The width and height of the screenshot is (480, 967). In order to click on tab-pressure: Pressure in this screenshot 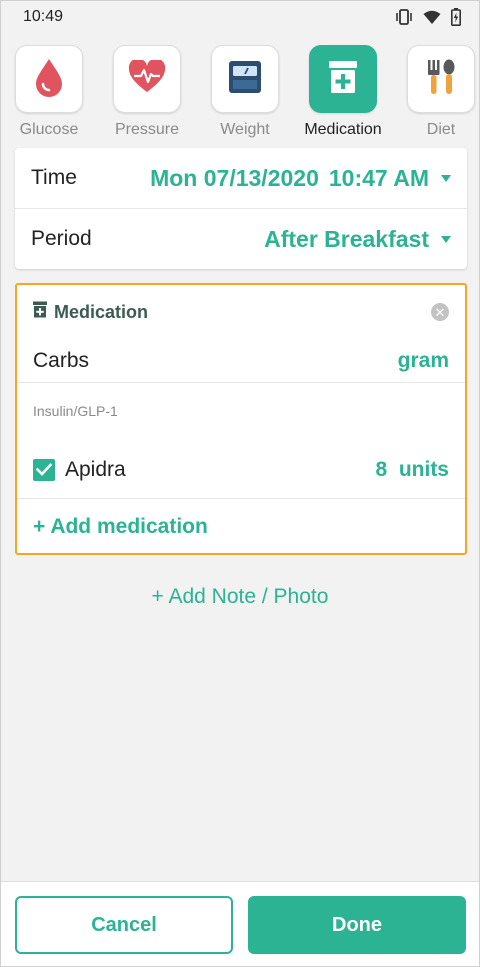, I will do `click(147, 92)`.